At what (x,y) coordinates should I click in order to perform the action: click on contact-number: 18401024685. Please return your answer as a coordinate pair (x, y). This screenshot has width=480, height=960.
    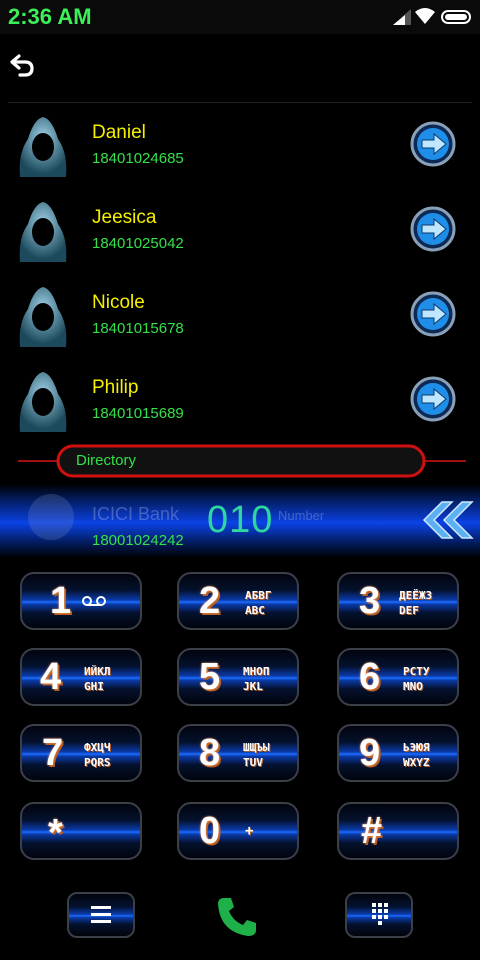
    Looking at the image, I should click on (138, 158).